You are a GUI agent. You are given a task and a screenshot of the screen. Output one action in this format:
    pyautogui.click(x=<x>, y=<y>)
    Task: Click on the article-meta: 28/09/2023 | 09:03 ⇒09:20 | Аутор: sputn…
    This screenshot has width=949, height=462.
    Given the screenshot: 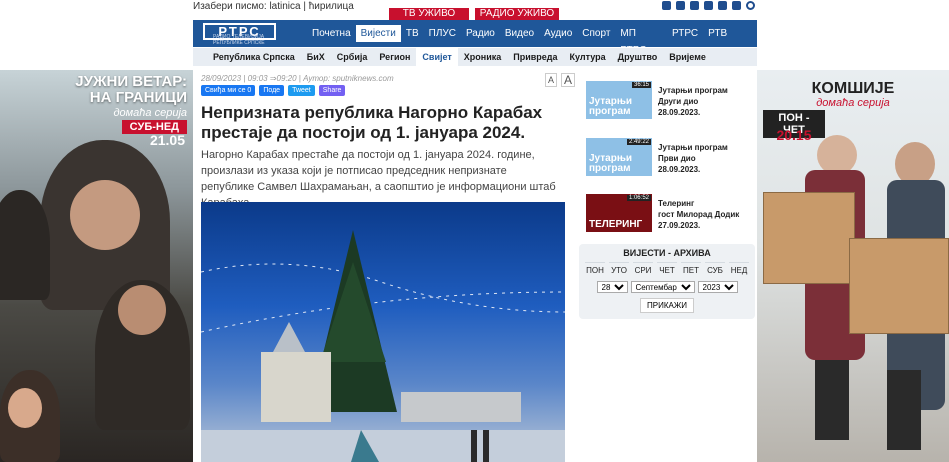 What is the action you would take?
    pyautogui.click(x=297, y=78)
    